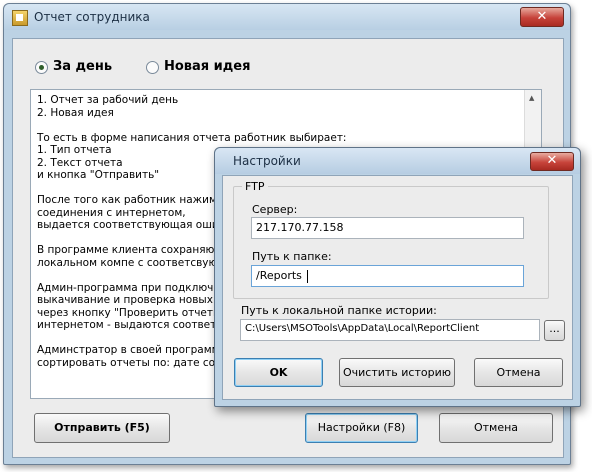 The image size is (592, 472). I want to click on settings-button: Настройки (F8), so click(361, 428).